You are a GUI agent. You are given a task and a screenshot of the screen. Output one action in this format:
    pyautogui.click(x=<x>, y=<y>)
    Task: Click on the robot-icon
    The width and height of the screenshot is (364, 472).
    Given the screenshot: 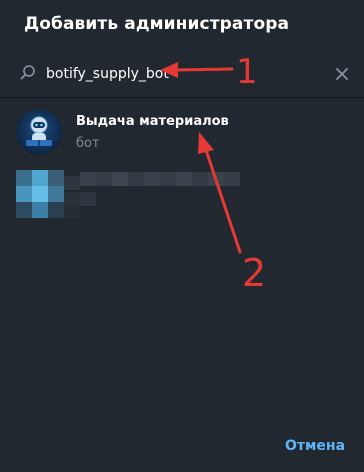 What is the action you would take?
    pyautogui.click(x=39, y=132)
    